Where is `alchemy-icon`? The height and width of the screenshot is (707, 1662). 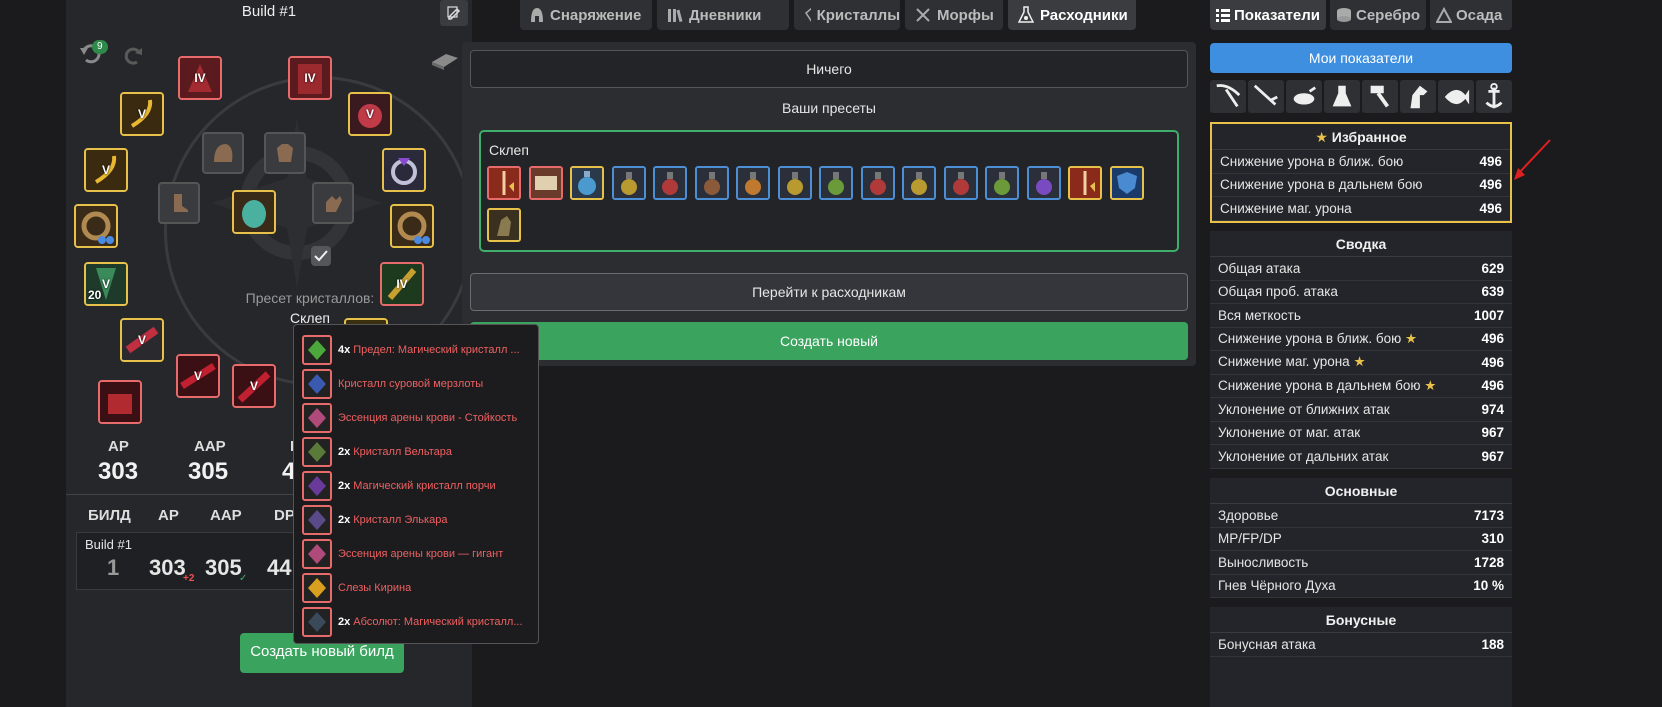 alchemy-icon is located at coordinates (1342, 96).